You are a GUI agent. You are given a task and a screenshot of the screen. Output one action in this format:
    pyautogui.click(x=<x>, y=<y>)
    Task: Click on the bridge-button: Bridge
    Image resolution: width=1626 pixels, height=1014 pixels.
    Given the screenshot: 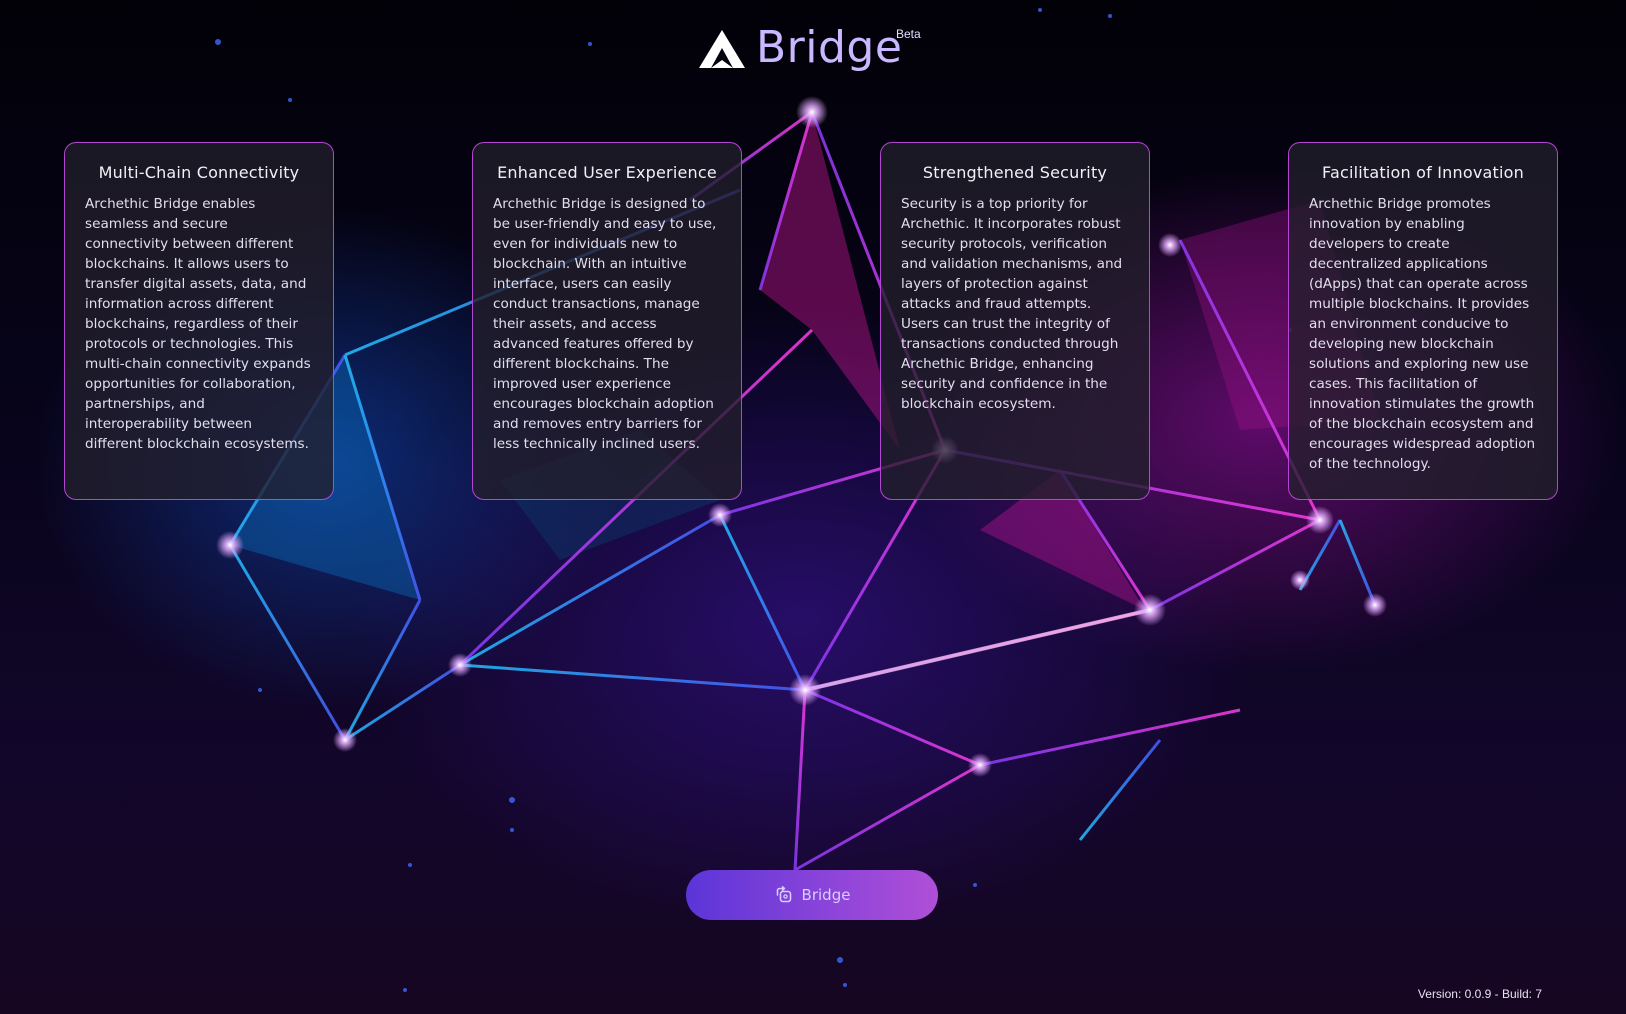 What is the action you would take?
    pyautogui.click(x=812, y=895)
    